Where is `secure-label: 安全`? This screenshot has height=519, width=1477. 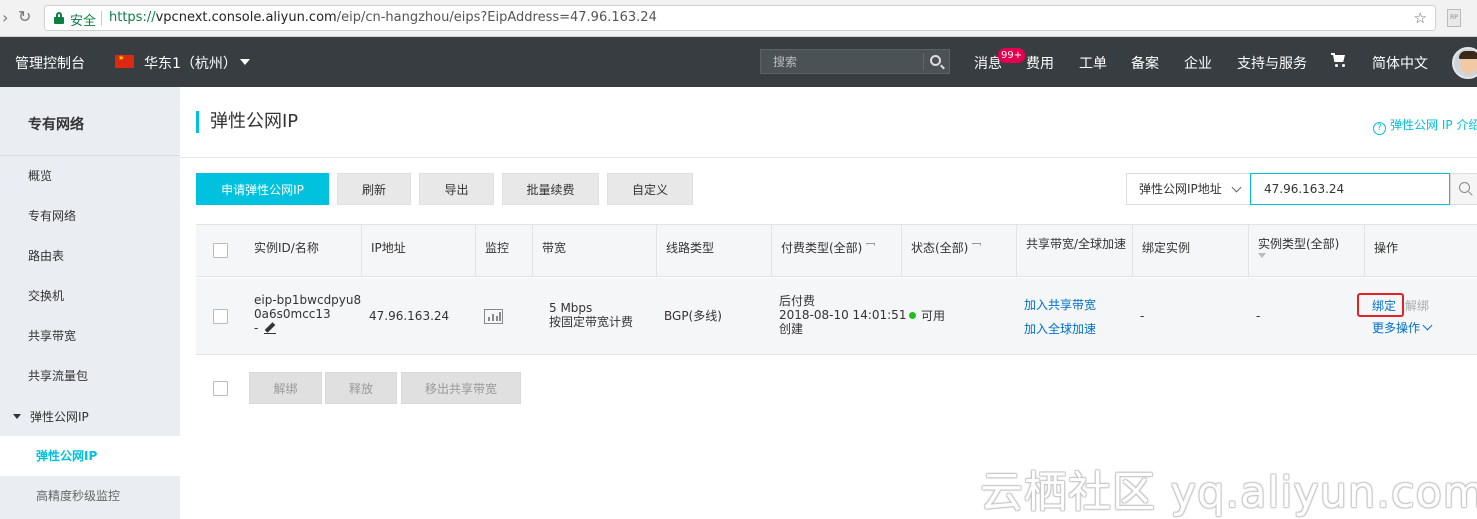 secure-label: 安全 is located at coordinates (83, 21).